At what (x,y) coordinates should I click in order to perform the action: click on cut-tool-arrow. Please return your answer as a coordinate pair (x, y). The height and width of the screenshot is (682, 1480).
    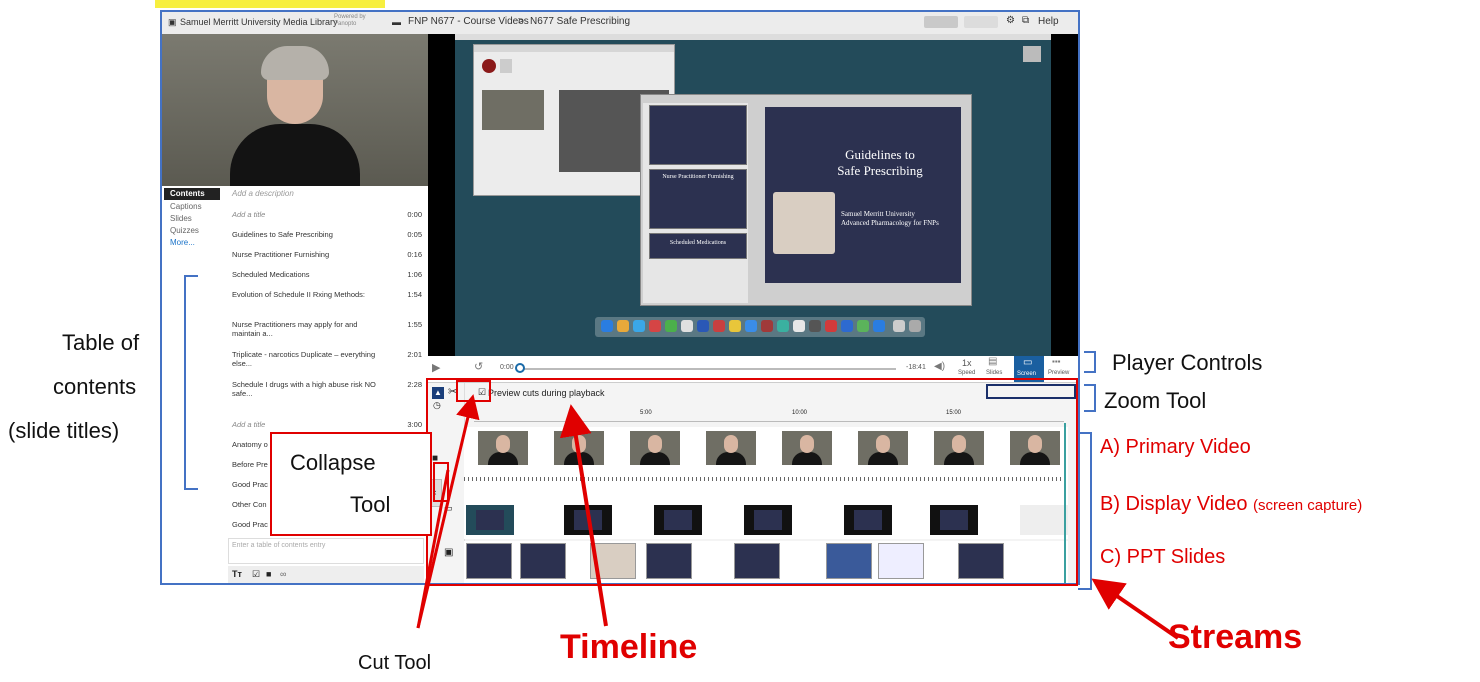
    Looking at the image, I should click on (448, 511).